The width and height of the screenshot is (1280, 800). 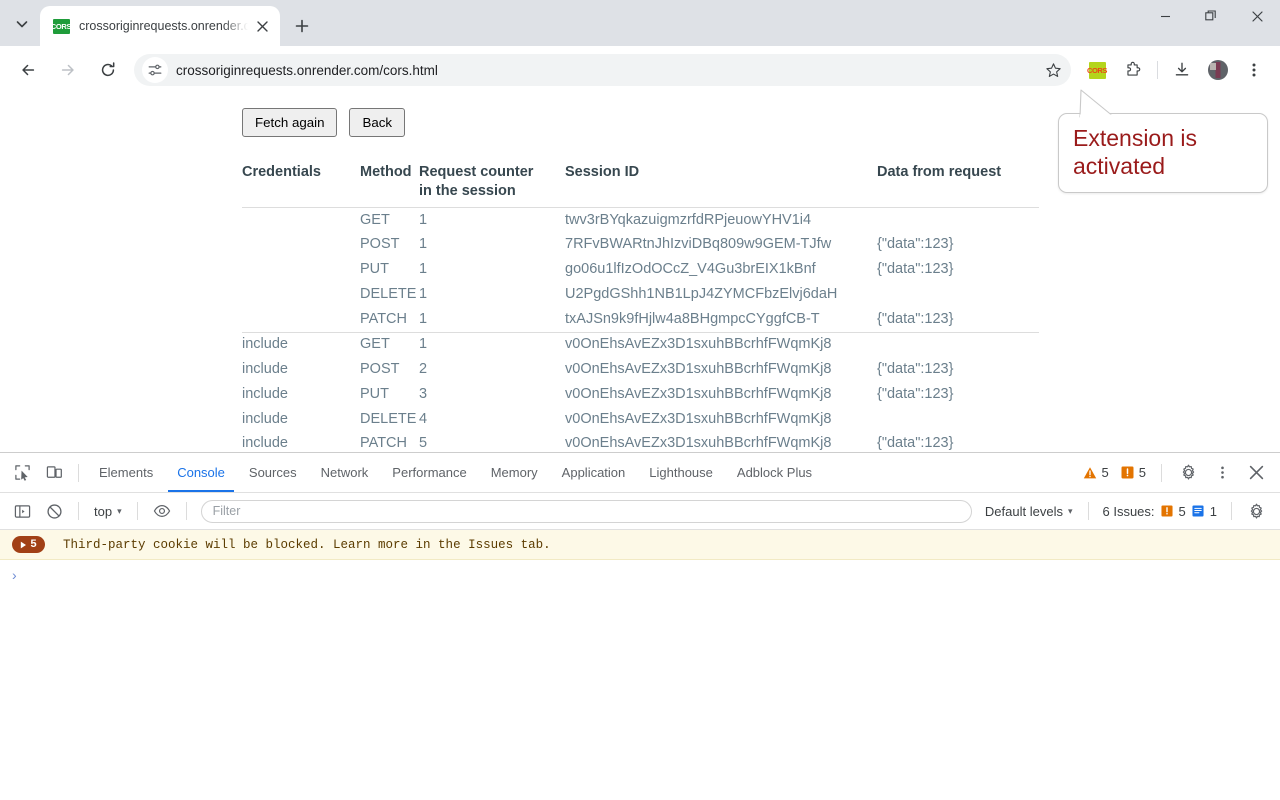 I want to click on back-arrow-icon, so click(x=28, y=70).